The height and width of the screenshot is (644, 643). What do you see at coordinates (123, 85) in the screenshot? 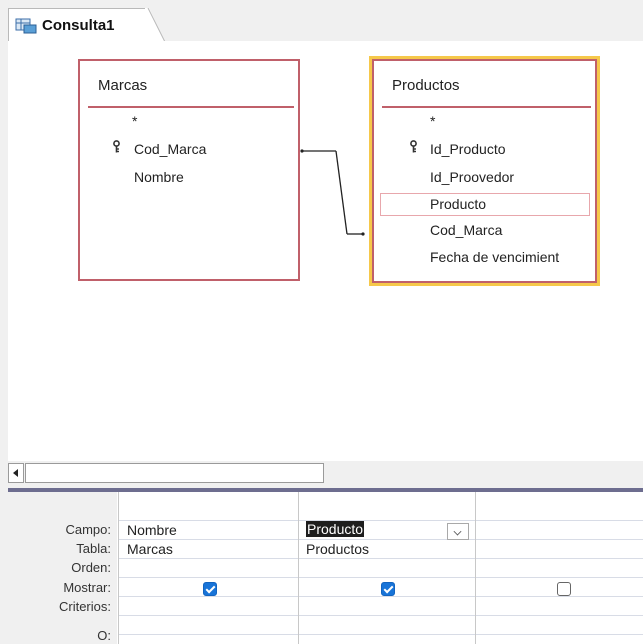
I see `table-title: Marcas` at bounding box center [123, 85].